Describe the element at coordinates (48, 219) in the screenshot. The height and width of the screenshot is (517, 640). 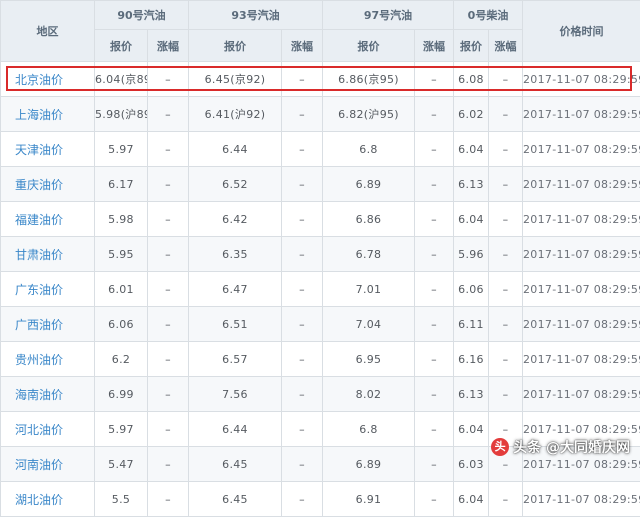
I see `region-link: 福建油价` at that location.